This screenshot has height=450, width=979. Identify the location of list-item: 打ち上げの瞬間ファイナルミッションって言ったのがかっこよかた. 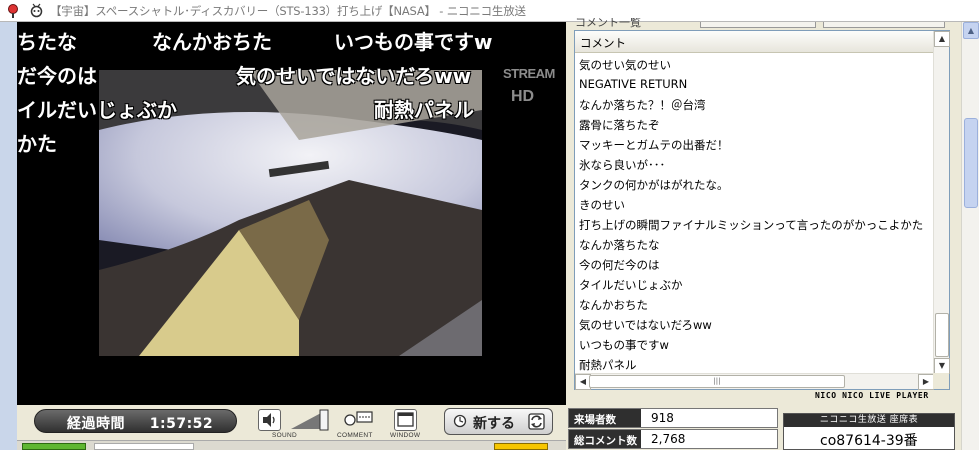
(751, 225).